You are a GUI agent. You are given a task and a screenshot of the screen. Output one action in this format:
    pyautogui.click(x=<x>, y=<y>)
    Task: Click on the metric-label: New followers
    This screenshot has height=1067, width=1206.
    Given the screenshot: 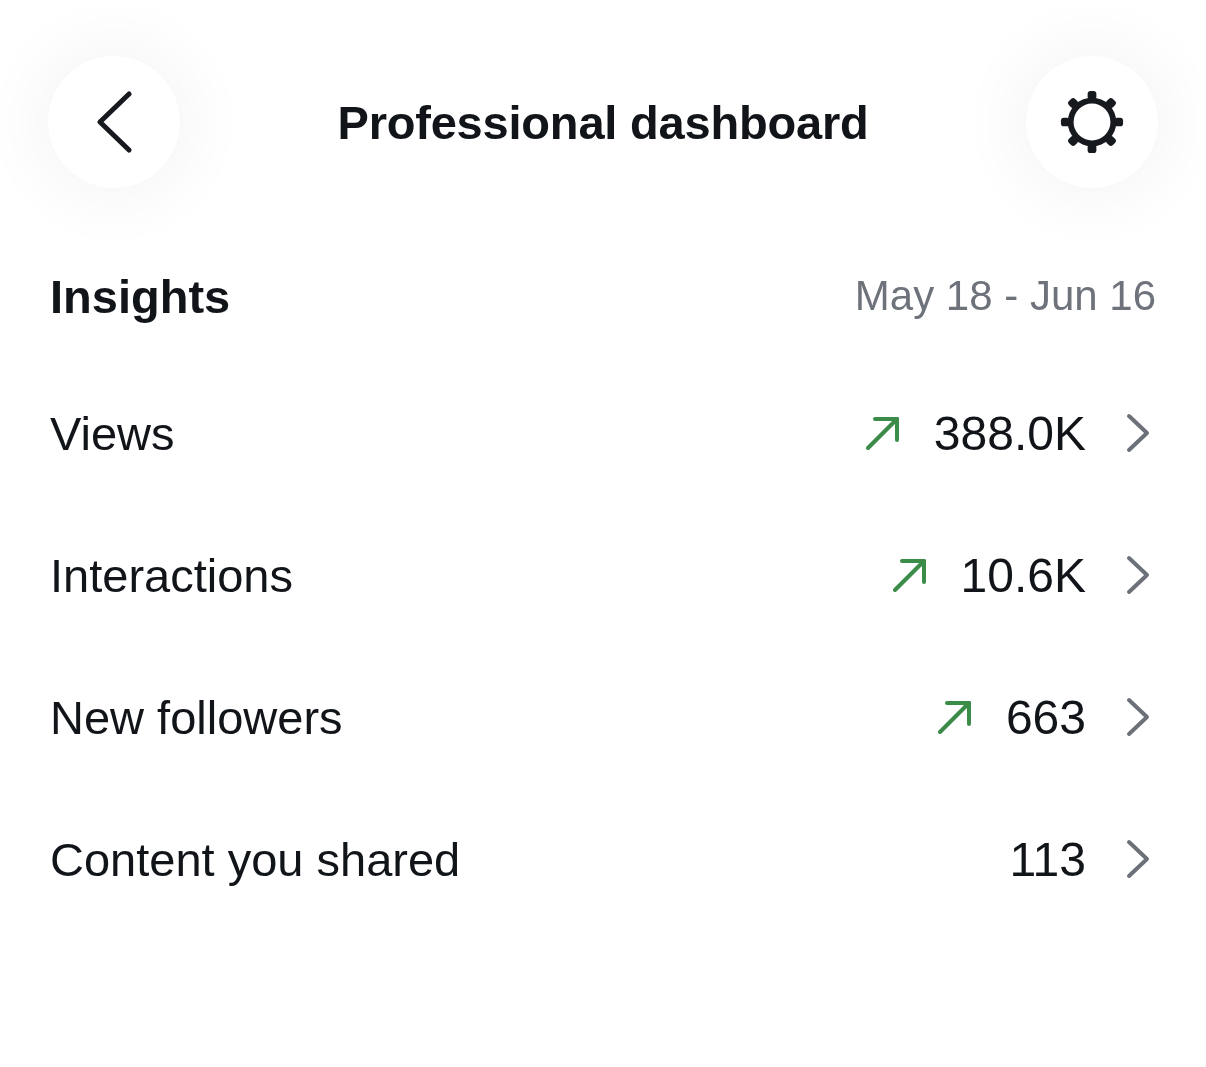 What is the action you would take?
    pyautogui.click(x=196, y=717)
    